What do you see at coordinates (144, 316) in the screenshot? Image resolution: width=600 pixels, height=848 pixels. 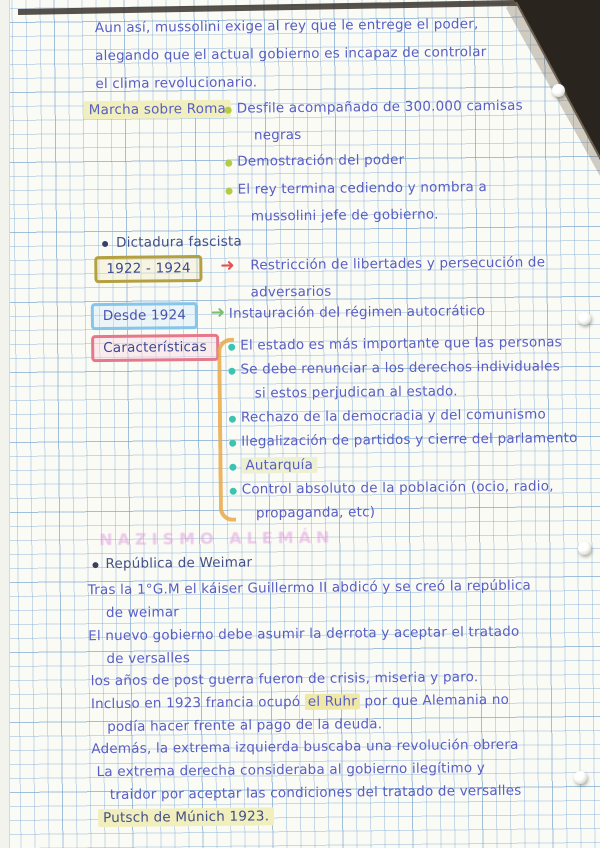 I see `period-tag-desde-1924: Desde 1924` at bounding box center [144, 316].